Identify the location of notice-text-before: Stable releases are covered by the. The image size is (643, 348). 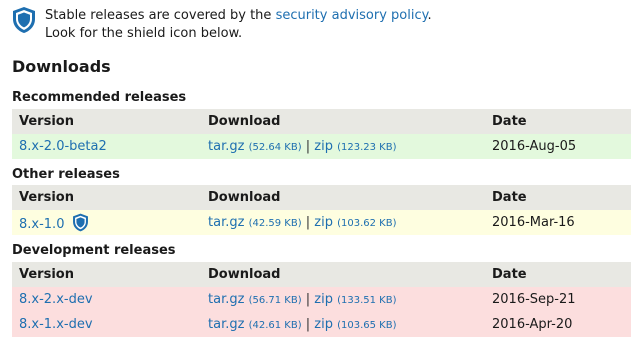
(160, 15).